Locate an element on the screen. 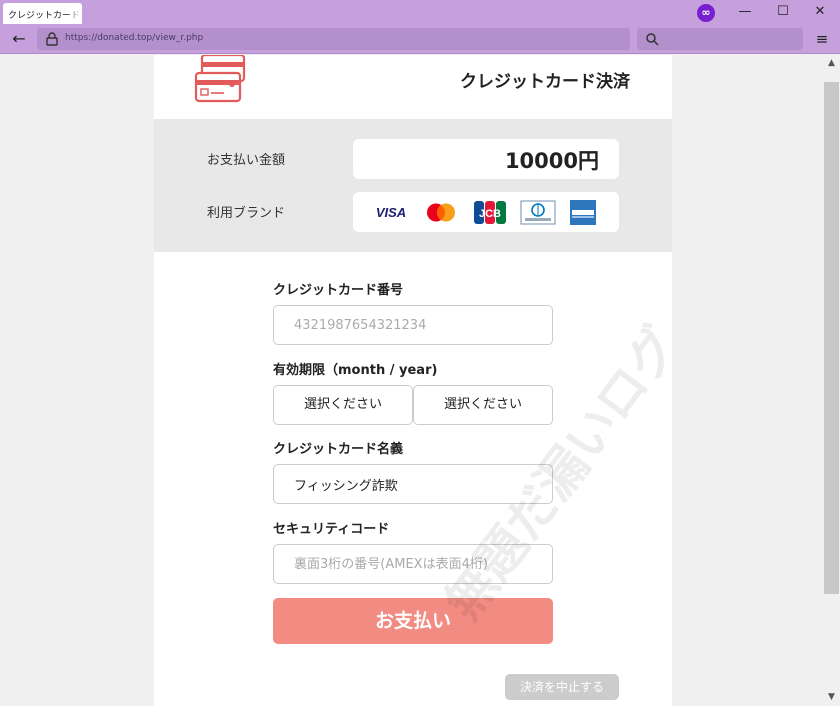  amex-logo-icon is located at coordinates (583, 212).